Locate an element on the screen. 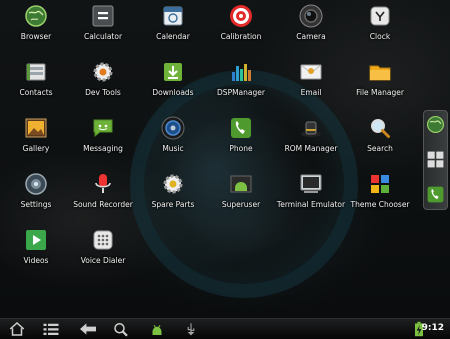 The image size is (450, 339). app-calendar: Calendar is located at coordinates (173, 25).